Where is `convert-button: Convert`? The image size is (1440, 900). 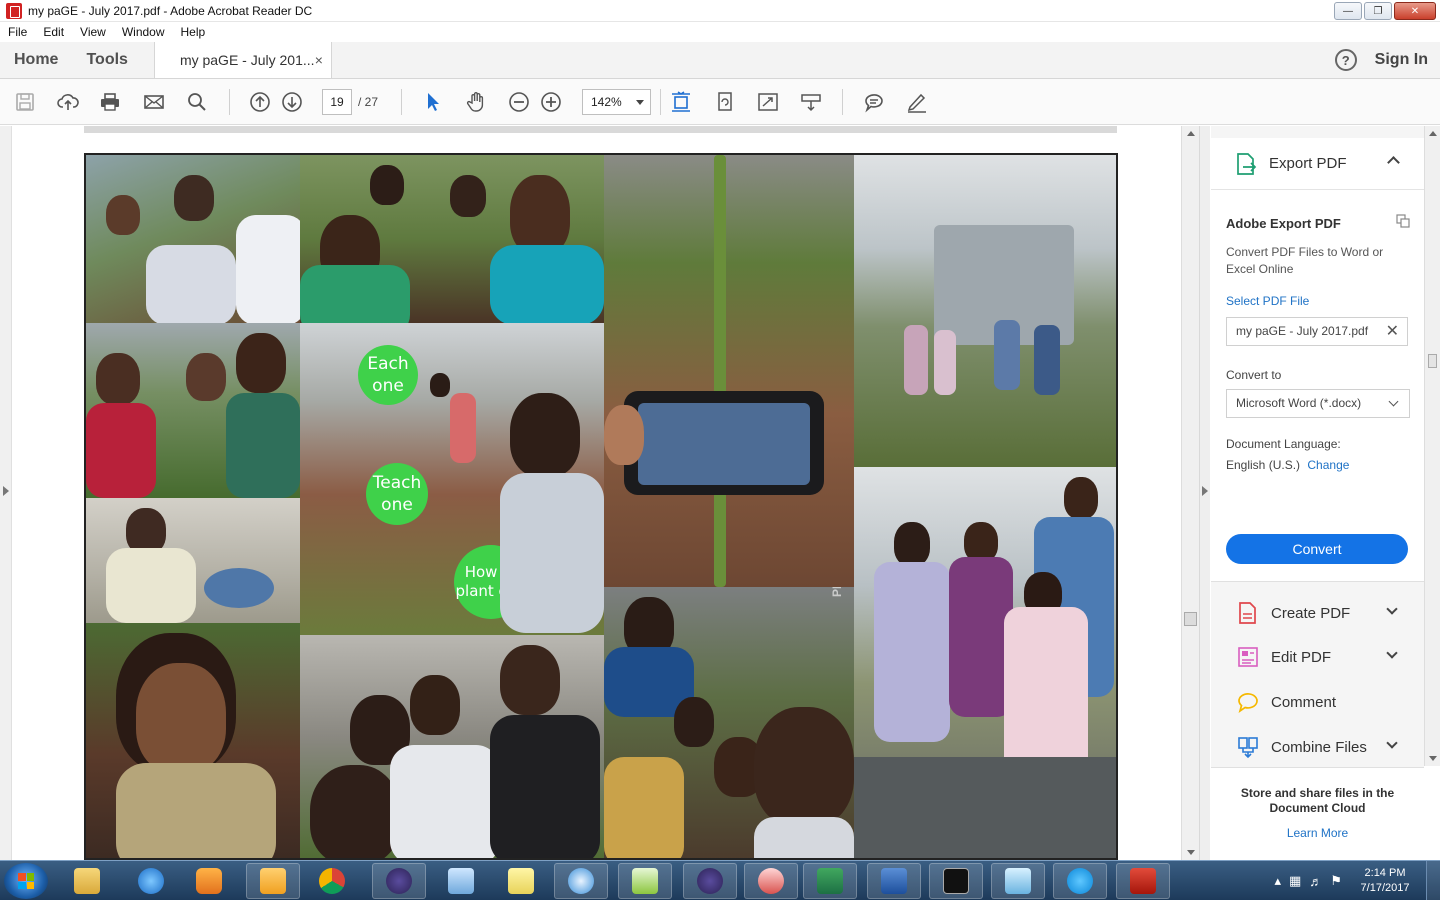
convert-button: Convert is located at coordinates (1317, 549).